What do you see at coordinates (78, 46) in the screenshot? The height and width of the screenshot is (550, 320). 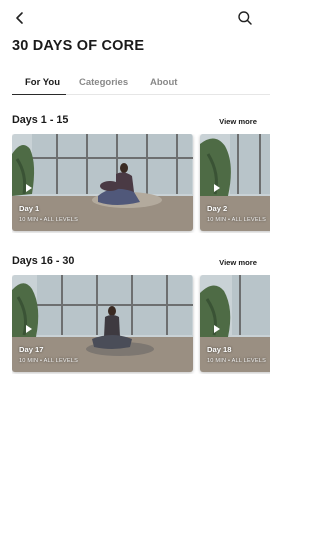 I see `page-title: 30 DAYS OF CORE` at bounding box center [78, 46].